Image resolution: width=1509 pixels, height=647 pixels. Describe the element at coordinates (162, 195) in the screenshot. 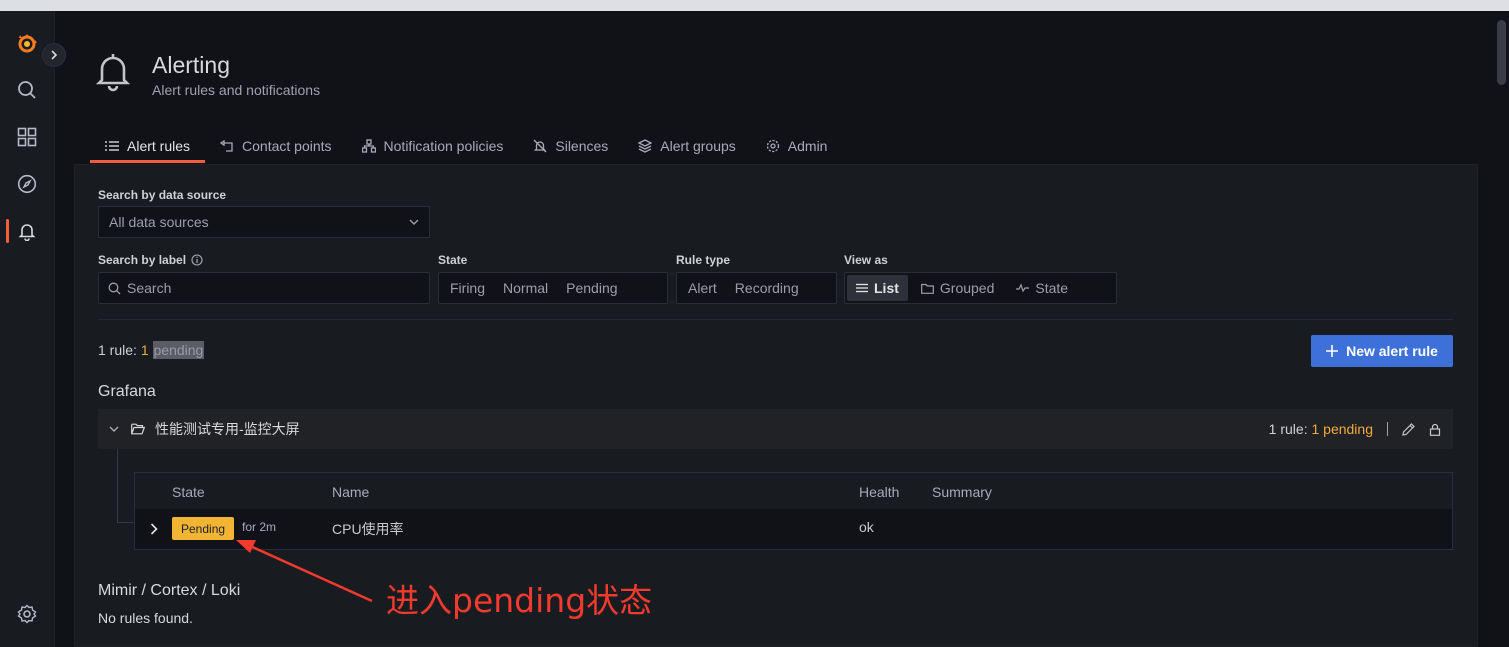

I see `datasource-filter-label: Search by data source` at that location.